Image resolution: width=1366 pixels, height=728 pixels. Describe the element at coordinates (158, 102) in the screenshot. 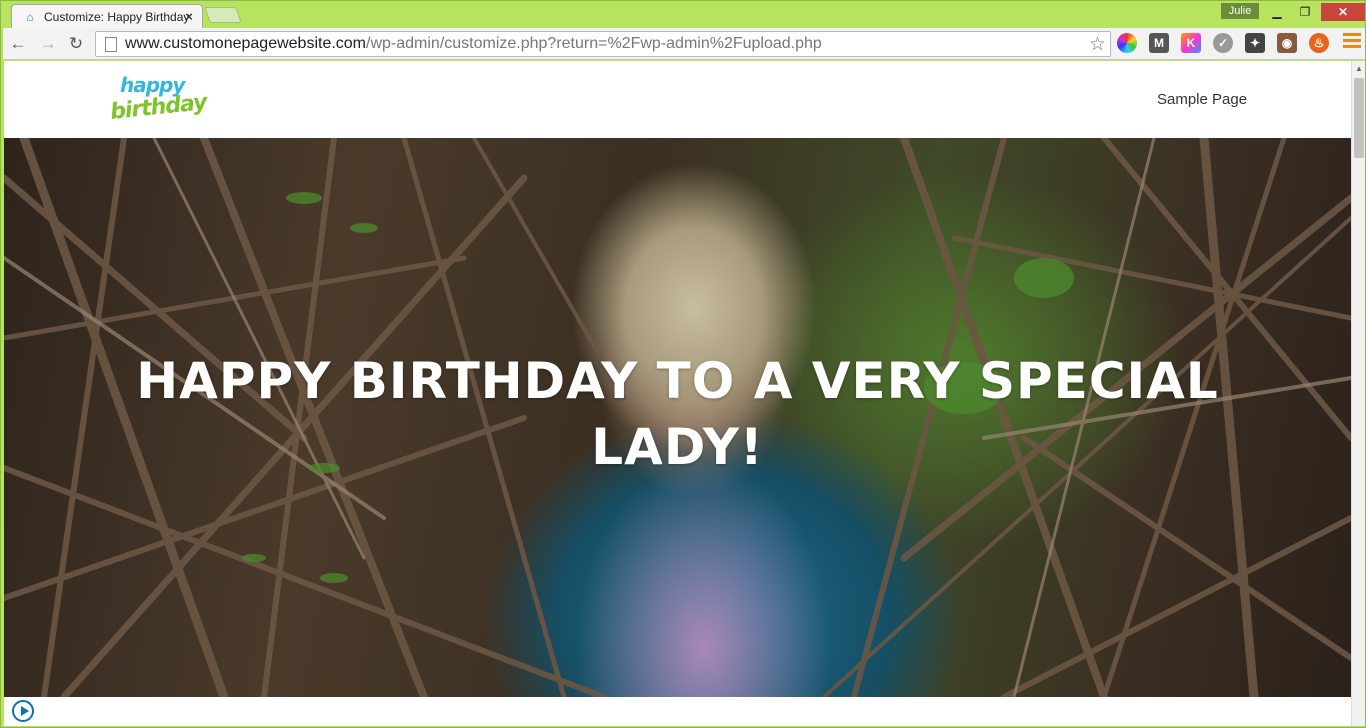

I see `site-logo: happy birthday` at that location.